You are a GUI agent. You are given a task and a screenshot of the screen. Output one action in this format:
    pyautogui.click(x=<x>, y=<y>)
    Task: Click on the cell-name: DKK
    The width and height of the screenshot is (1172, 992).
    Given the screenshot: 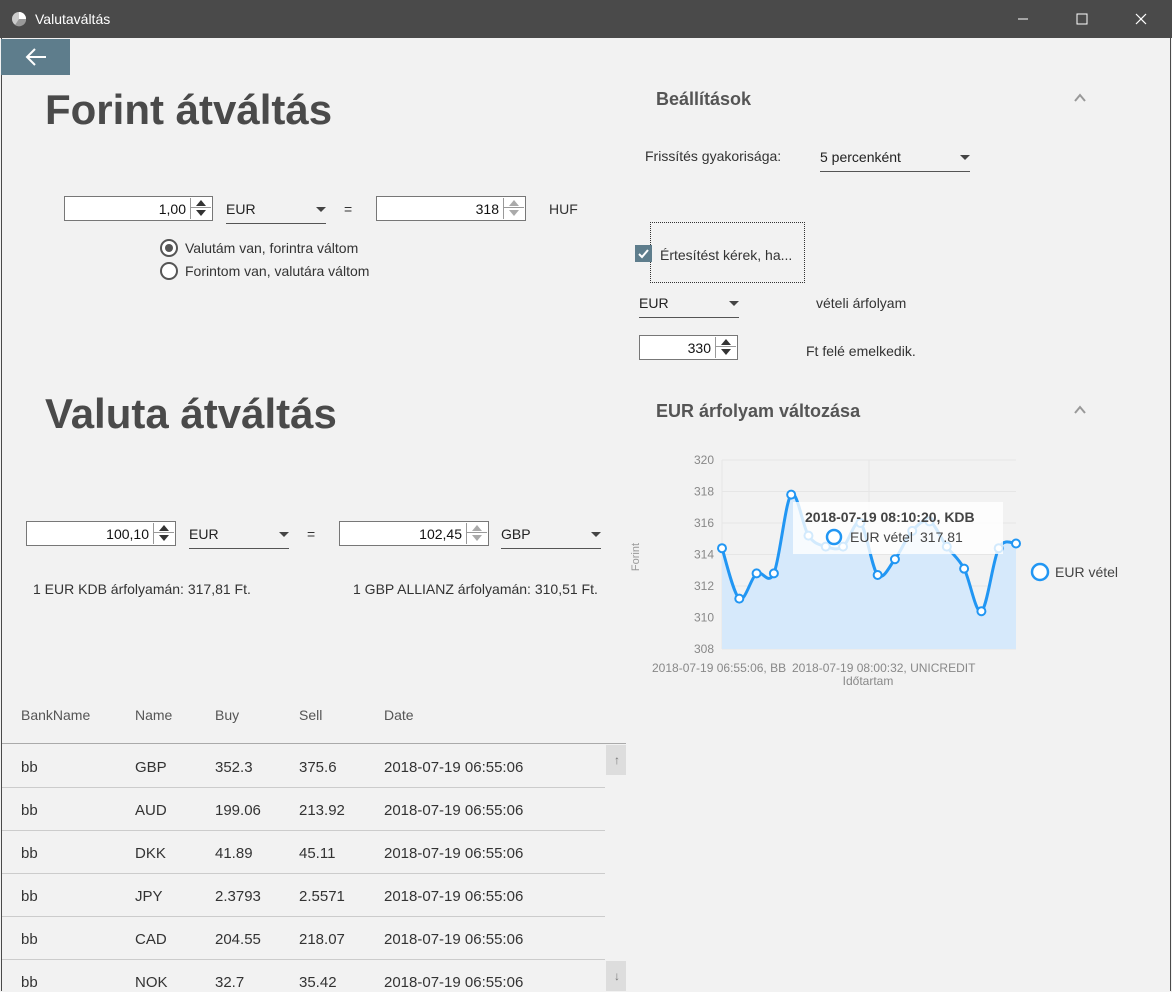 What is the action you would take?
    pyautogui.click(x=150, y=853)
    